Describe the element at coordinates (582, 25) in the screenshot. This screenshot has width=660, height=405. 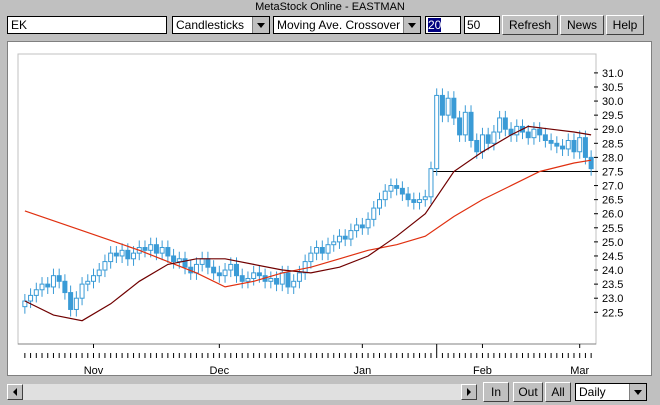
I see `news-button: News` at that location.